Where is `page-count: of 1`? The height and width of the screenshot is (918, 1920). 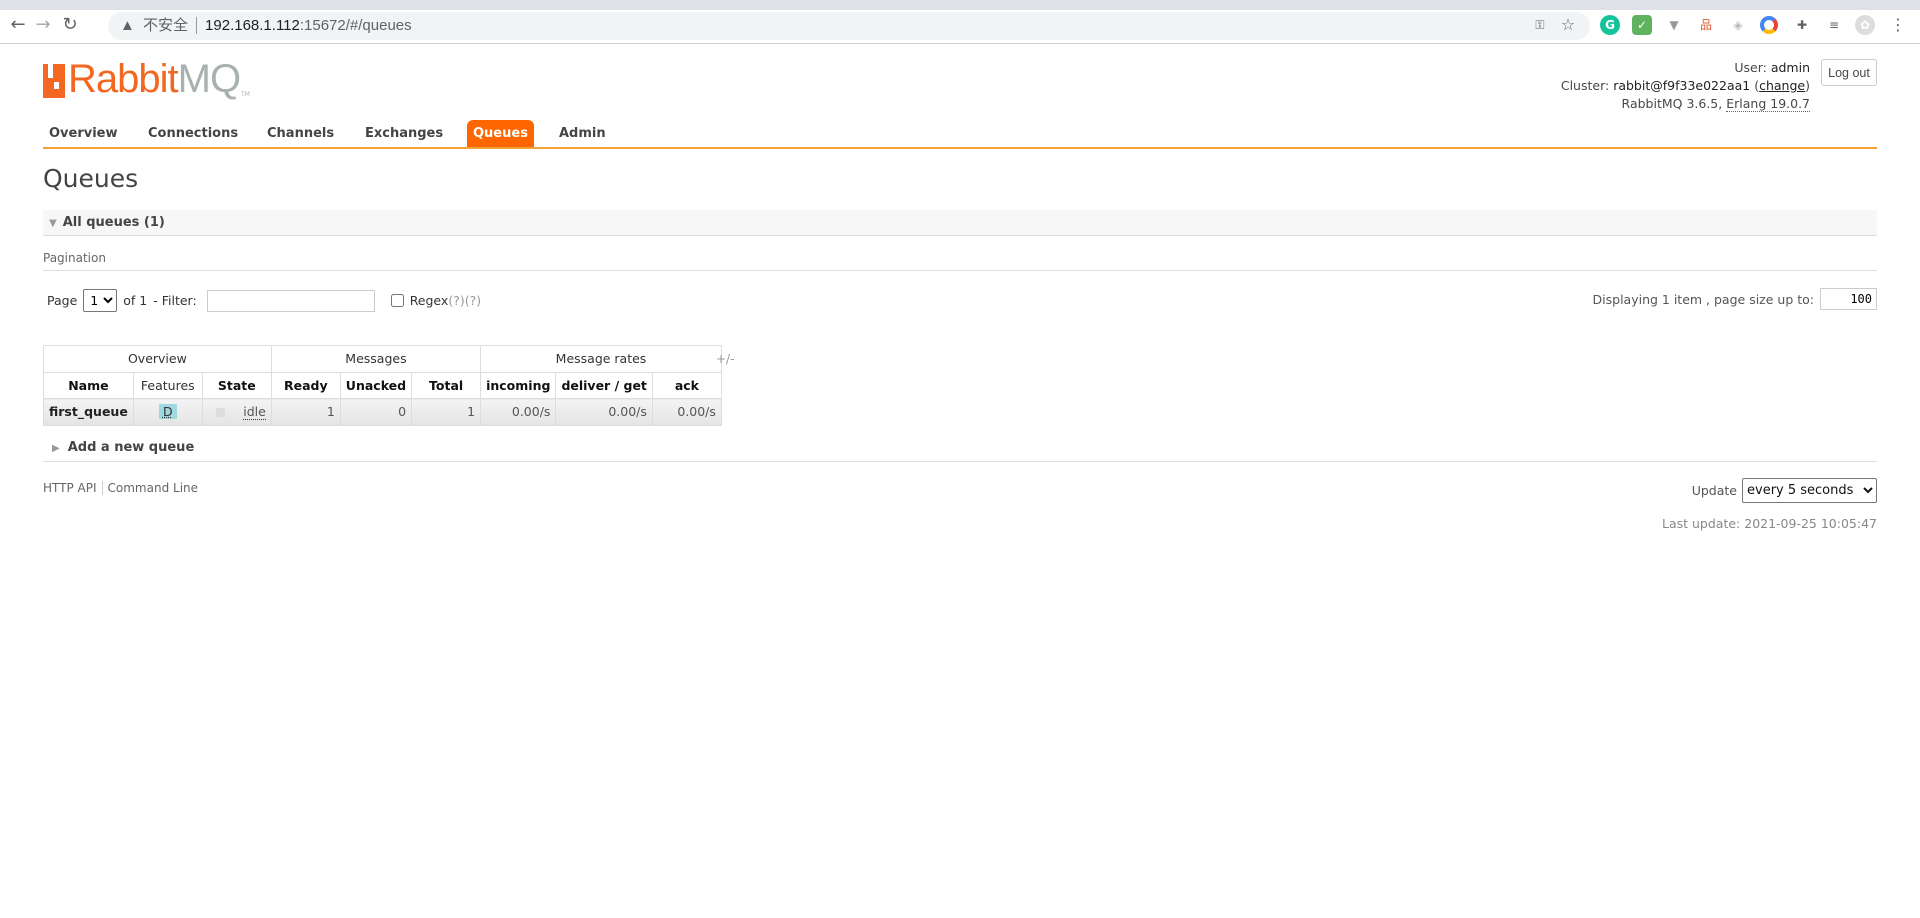 page-count: of 1 is located at coordinates (135, 300).